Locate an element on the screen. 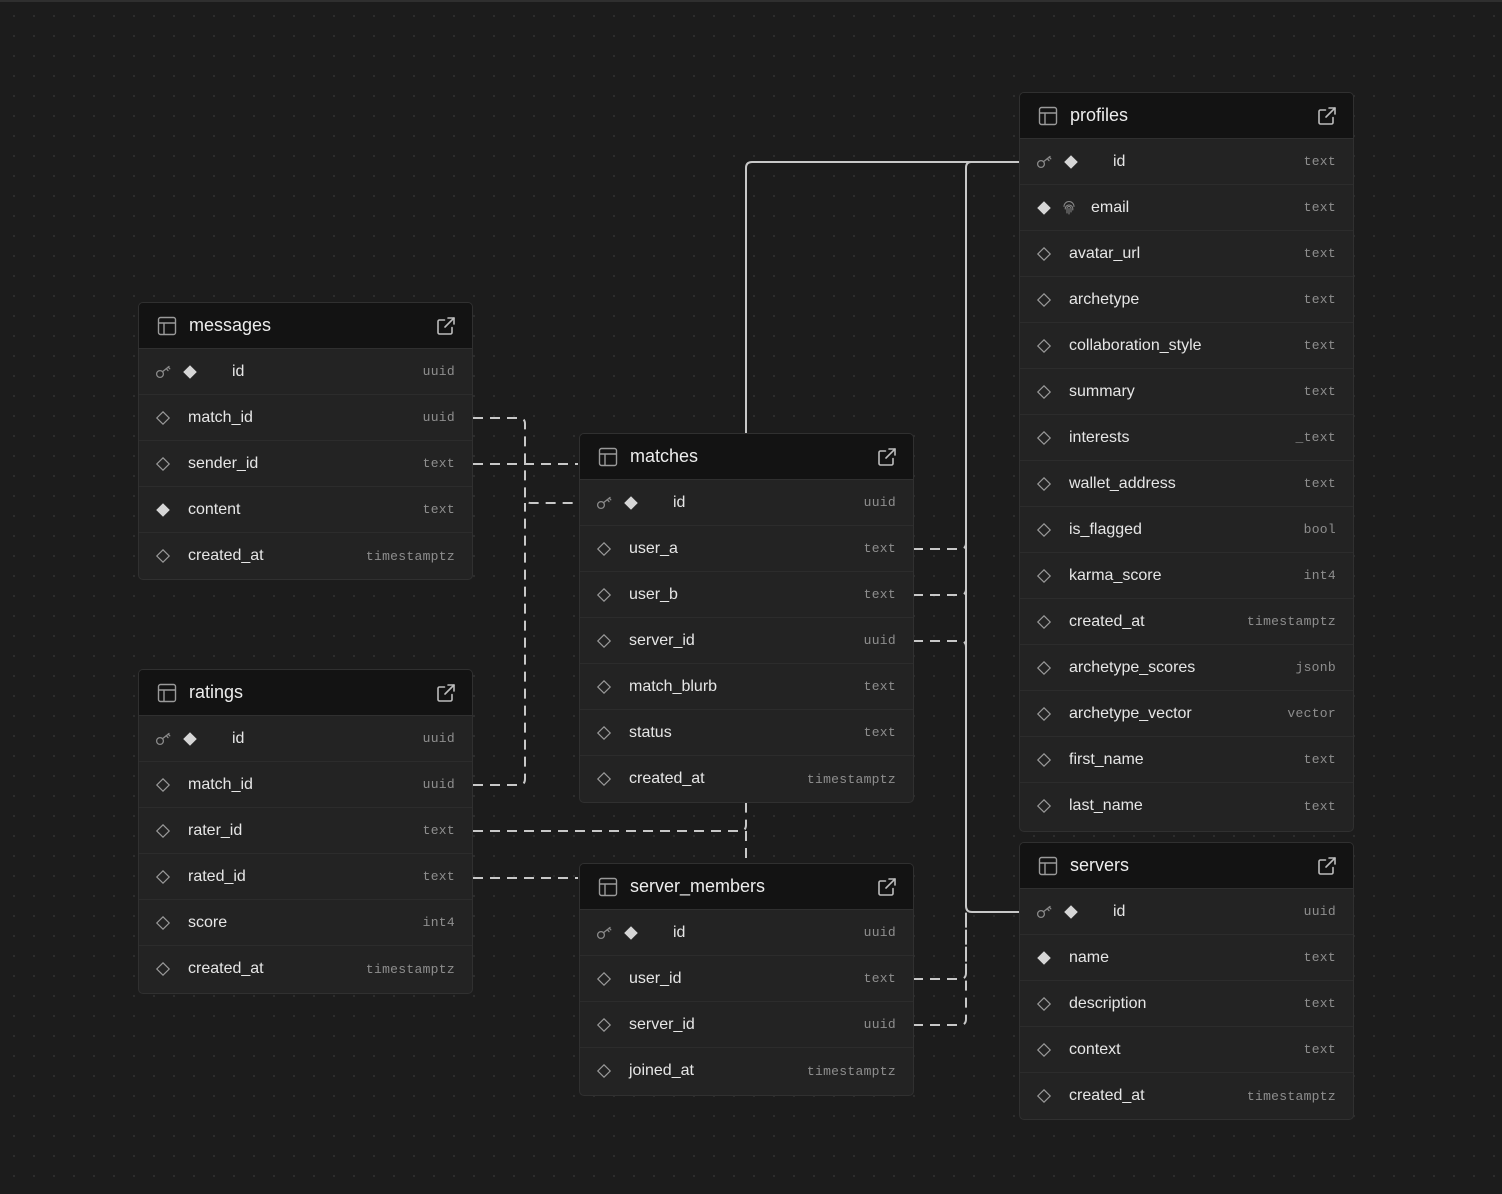 The image size is (1502, 1194). column-row: archetype_scores jsonb is located at coordinates (1186, 668).